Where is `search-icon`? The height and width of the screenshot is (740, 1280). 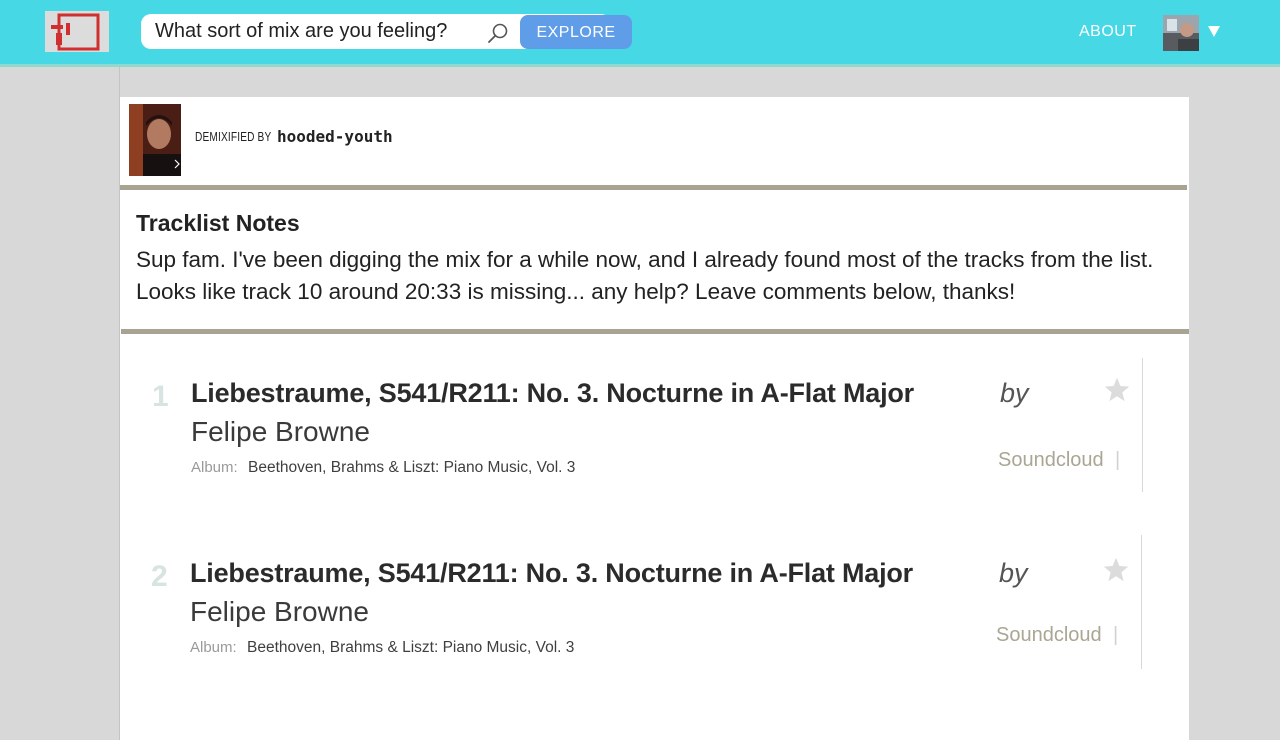 search-icon is located at coordinates (498, 33).